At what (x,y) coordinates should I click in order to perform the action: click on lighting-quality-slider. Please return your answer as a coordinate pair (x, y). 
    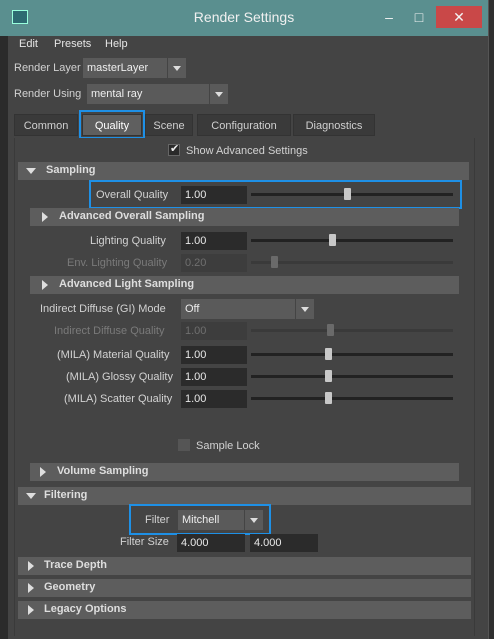
    Looking at the image, I should click on (352, 240).